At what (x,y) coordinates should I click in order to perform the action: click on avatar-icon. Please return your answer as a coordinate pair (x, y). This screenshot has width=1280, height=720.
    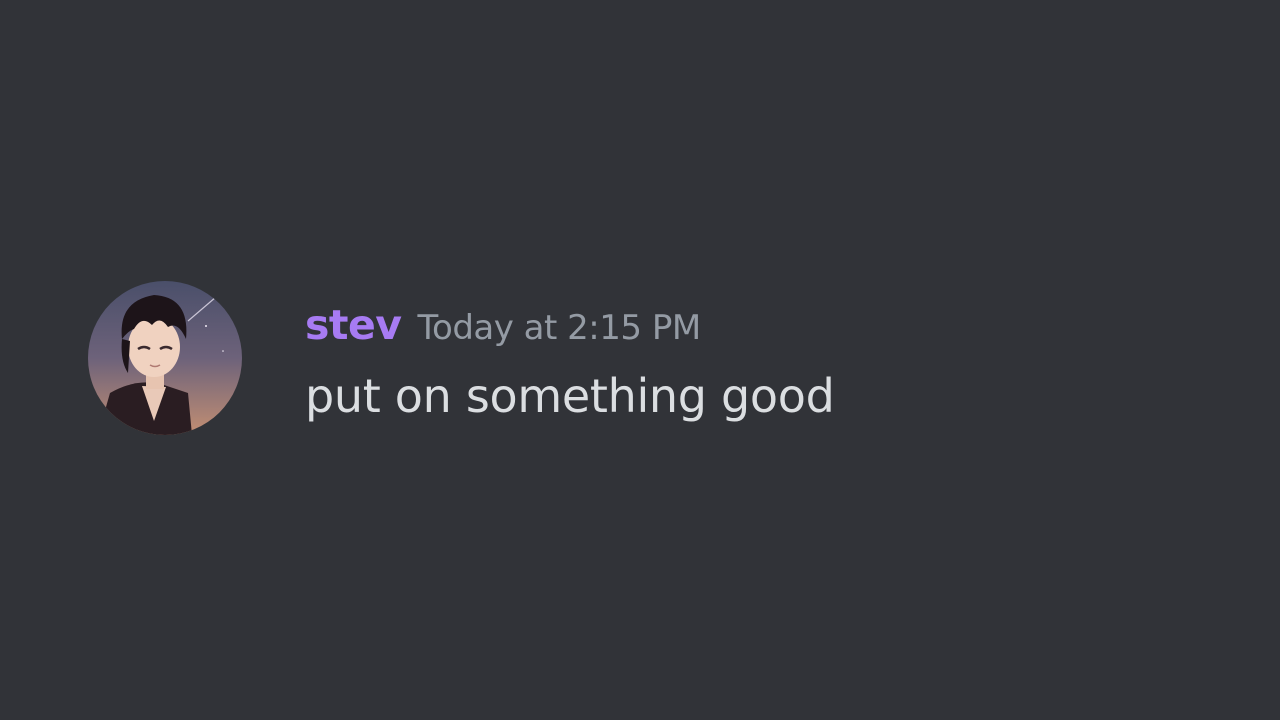
    Looking at the image, I should click on (165, 358).